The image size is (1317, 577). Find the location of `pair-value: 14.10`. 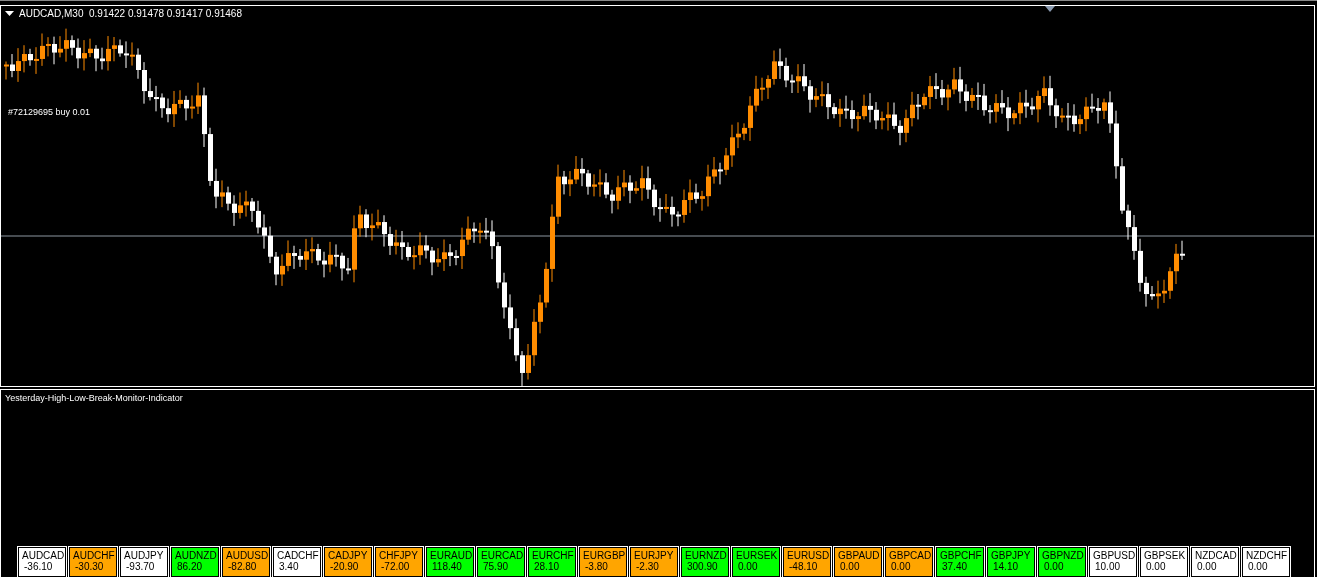

pair-value: 14.10 is located at coordinates (1006, 566).